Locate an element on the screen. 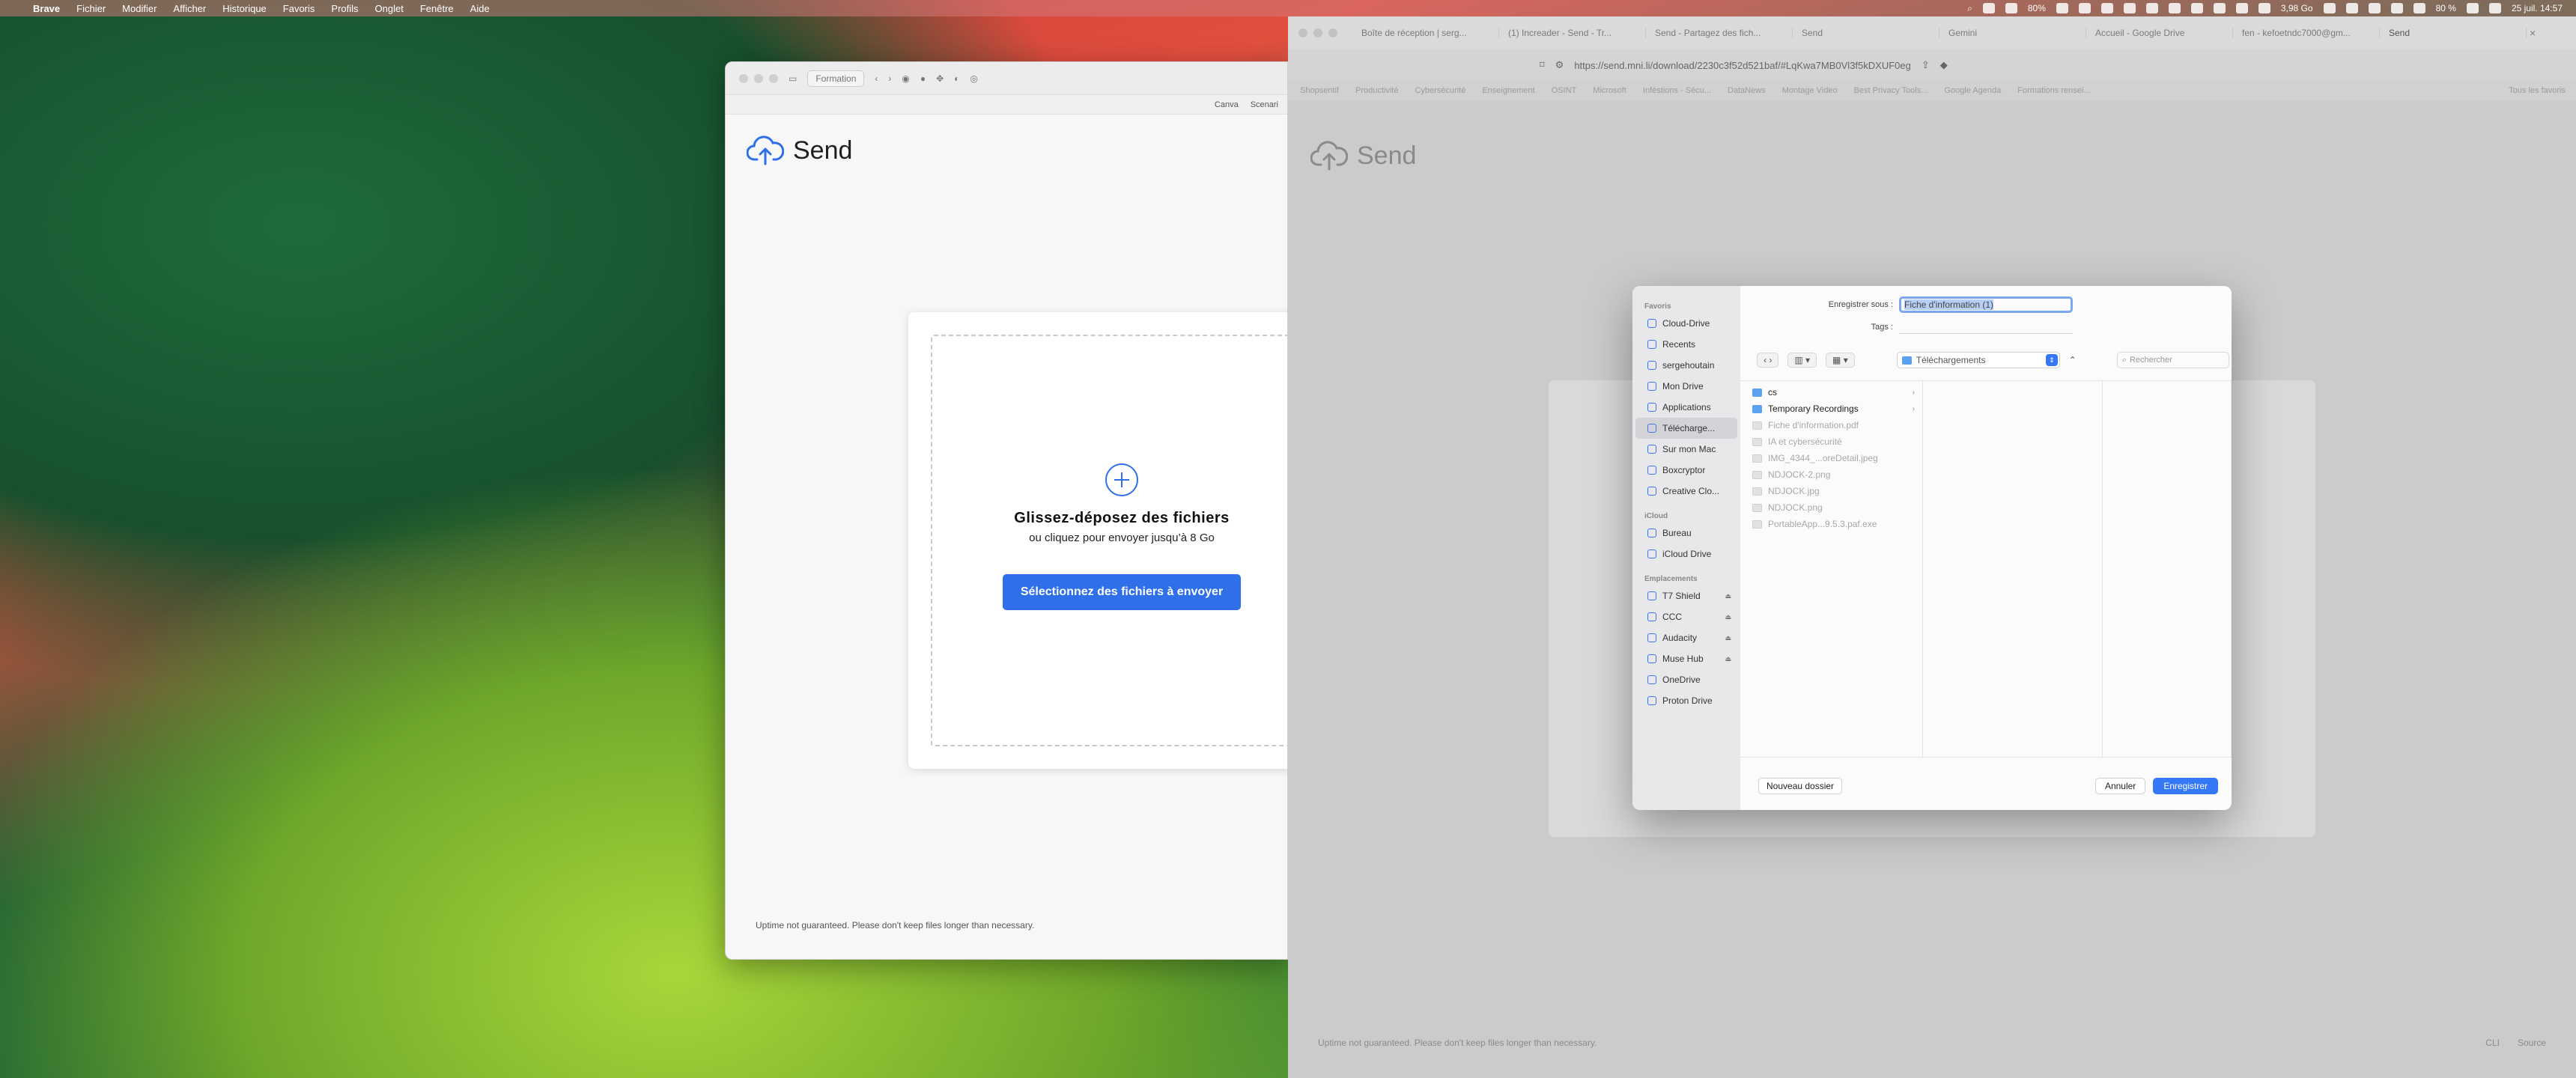  bookmark-item: OSINT is located at coordinates (1564, 90).